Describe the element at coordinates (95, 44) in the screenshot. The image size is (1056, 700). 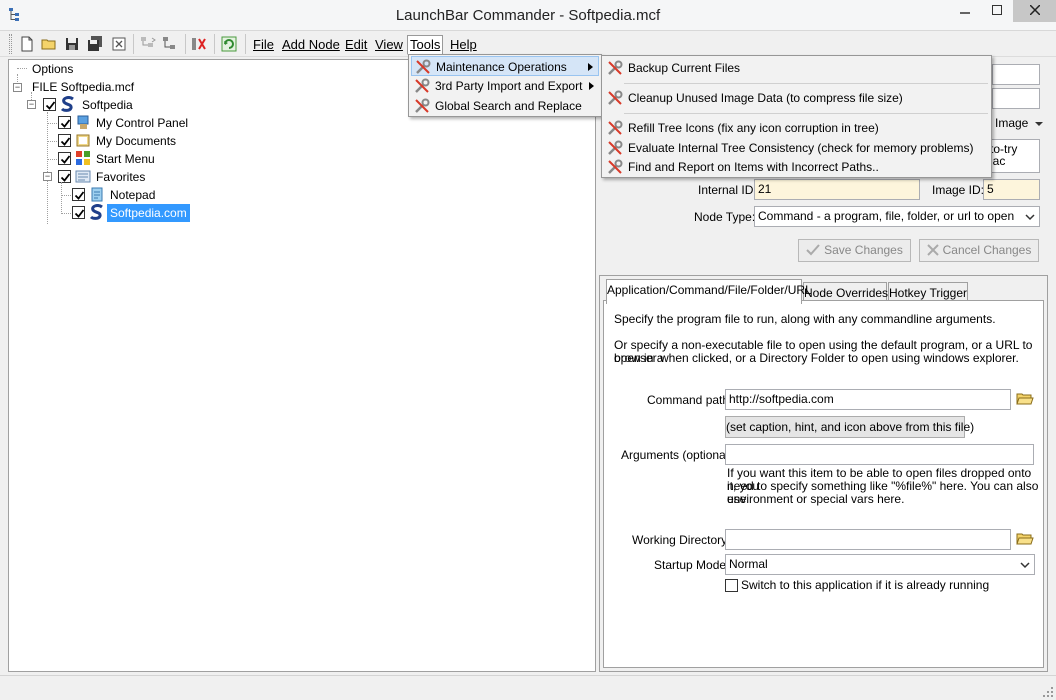
I see `save-all-icon` at that location.